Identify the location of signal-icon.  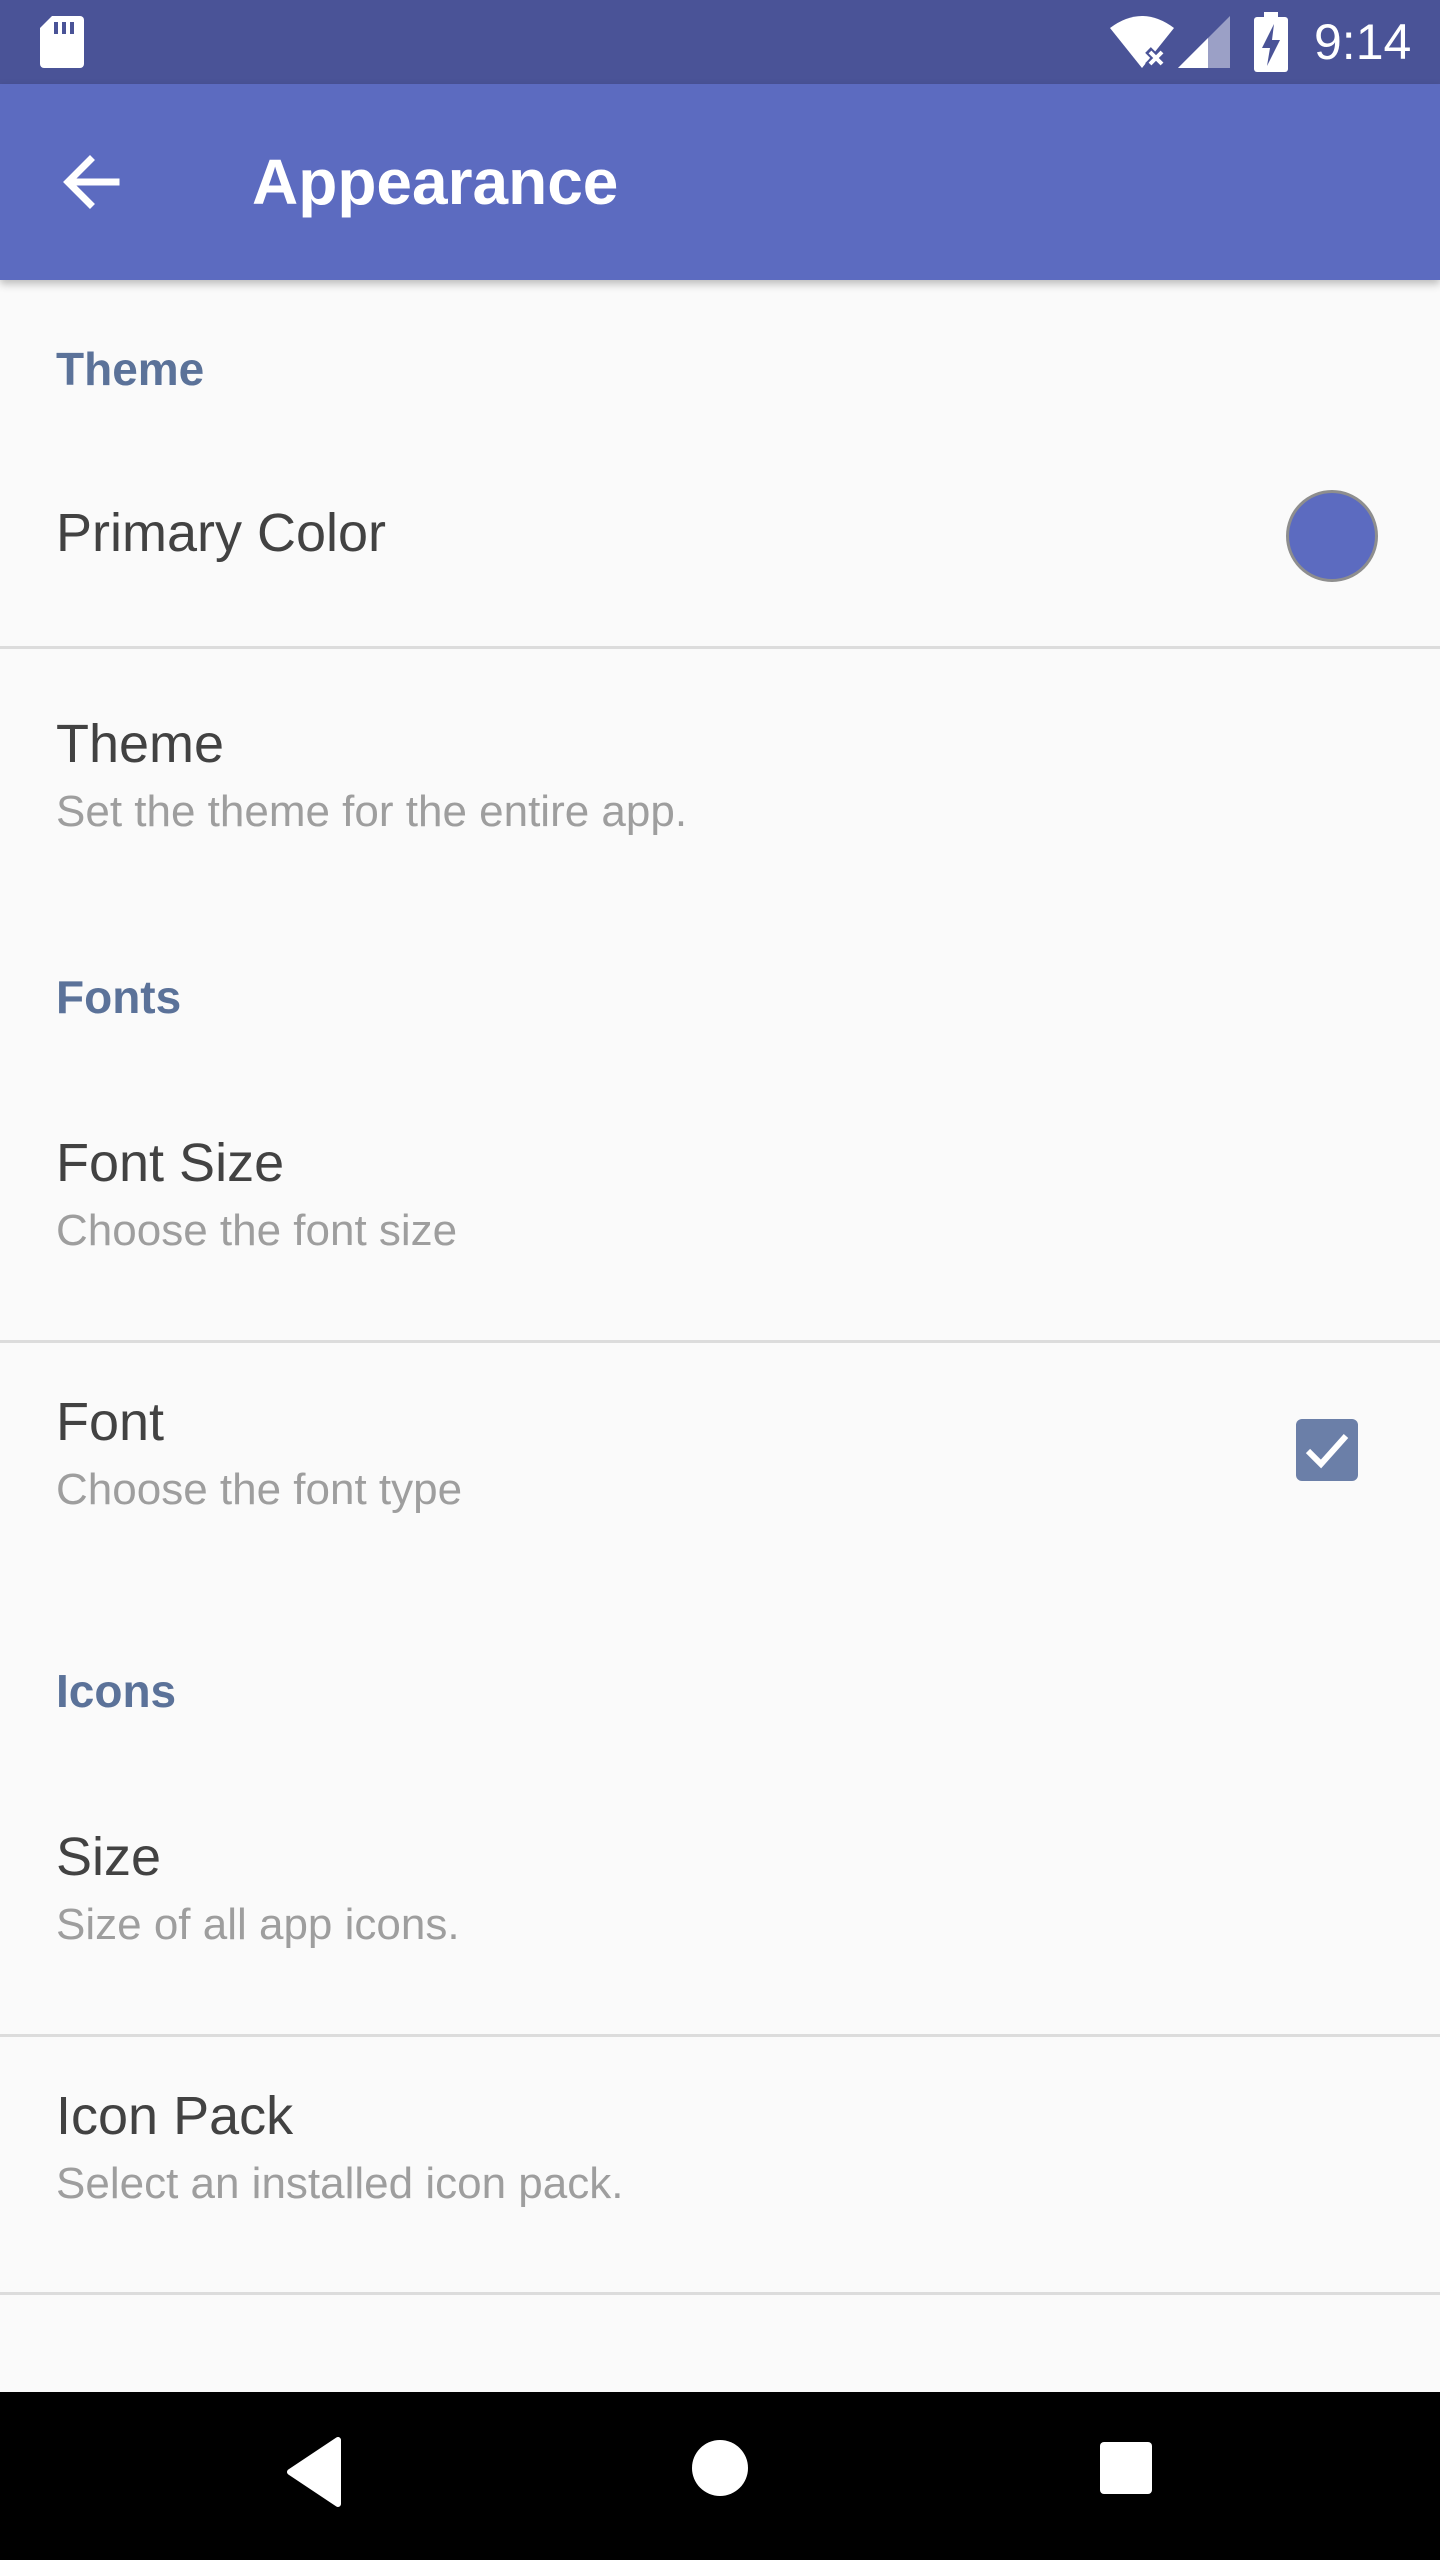
(1204, 42).